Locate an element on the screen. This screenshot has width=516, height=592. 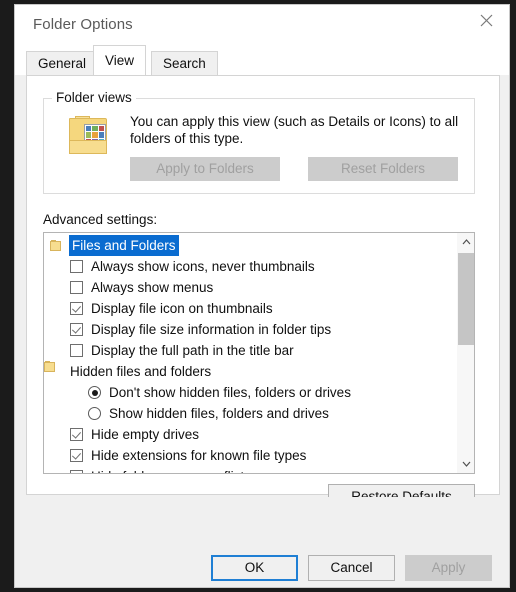
settings-row-label: Hide empty drives is located at coordinates (145, 434).